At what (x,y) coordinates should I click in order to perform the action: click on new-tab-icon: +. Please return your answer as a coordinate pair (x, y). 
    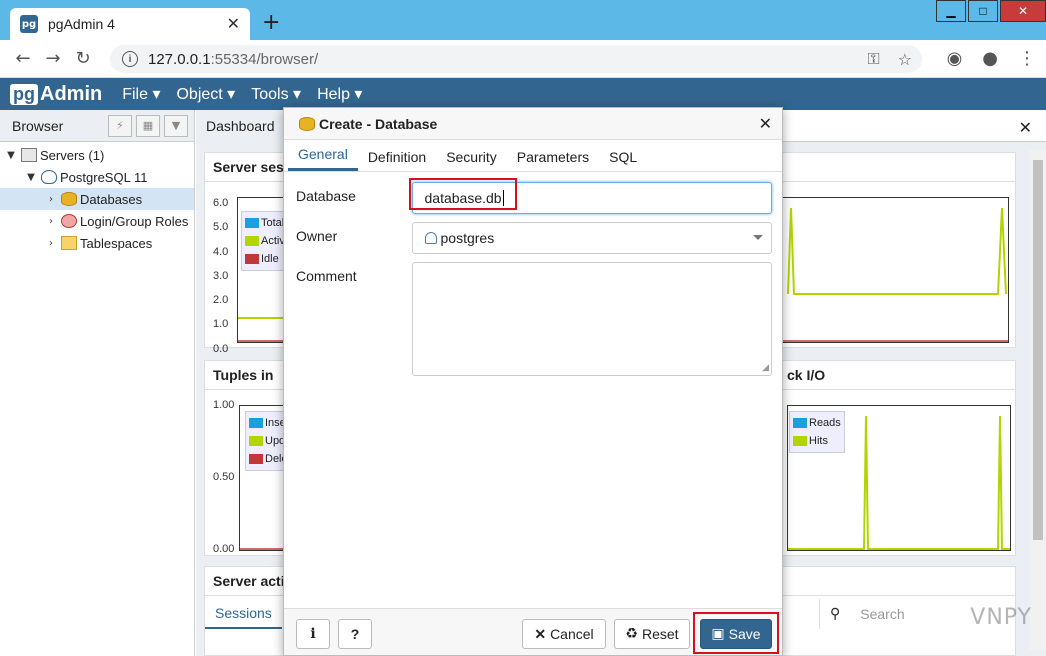
    Looking at the image, I should click on (271, 22).